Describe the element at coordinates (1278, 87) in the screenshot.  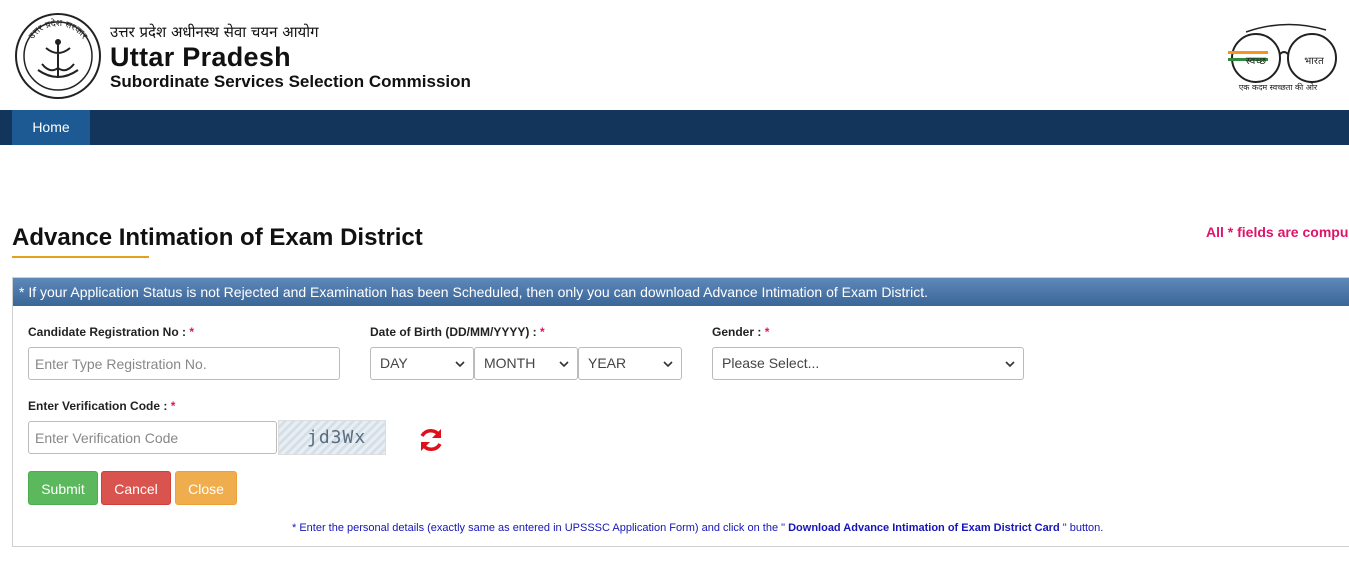
I see `svg-text: एक कदम स्वच्छता की ओर` at that location.